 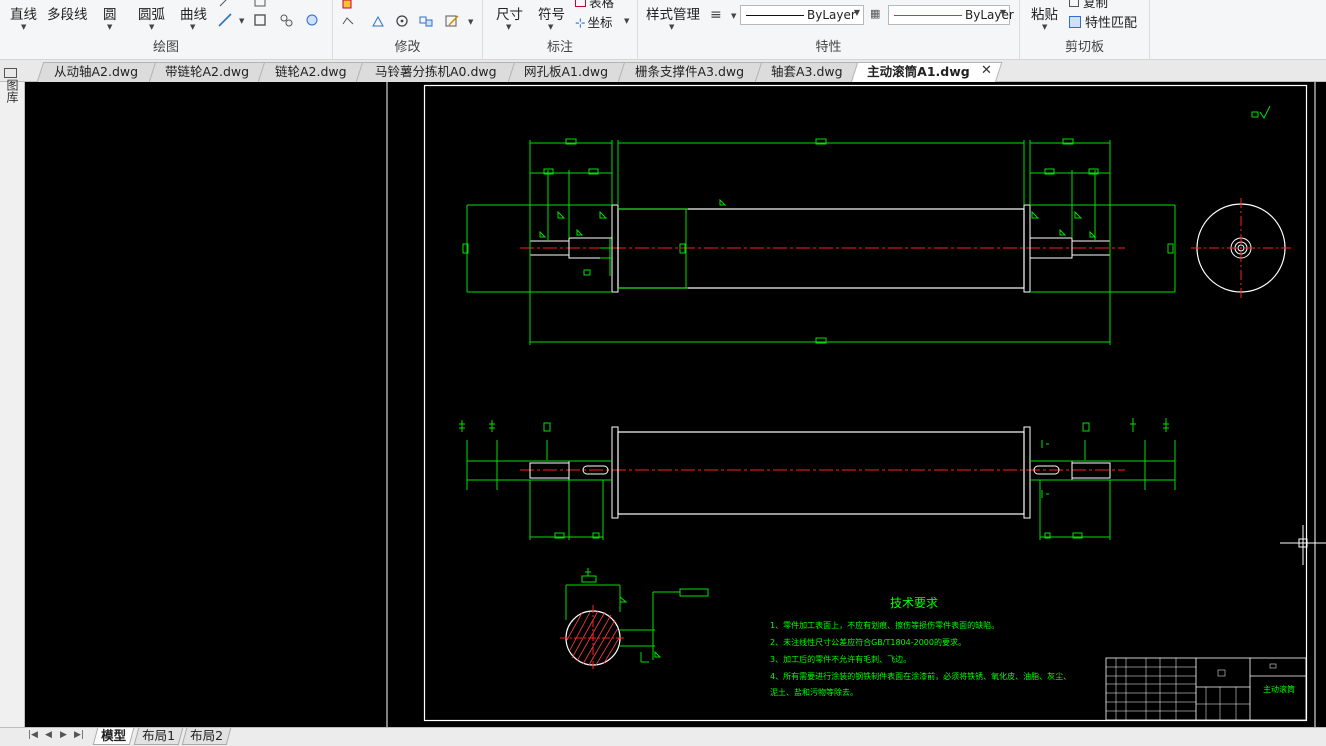 What do you see at coordinates (1074, 3) in the screenshot?
I see `copy-icon` at bounding box center [1074, 3].